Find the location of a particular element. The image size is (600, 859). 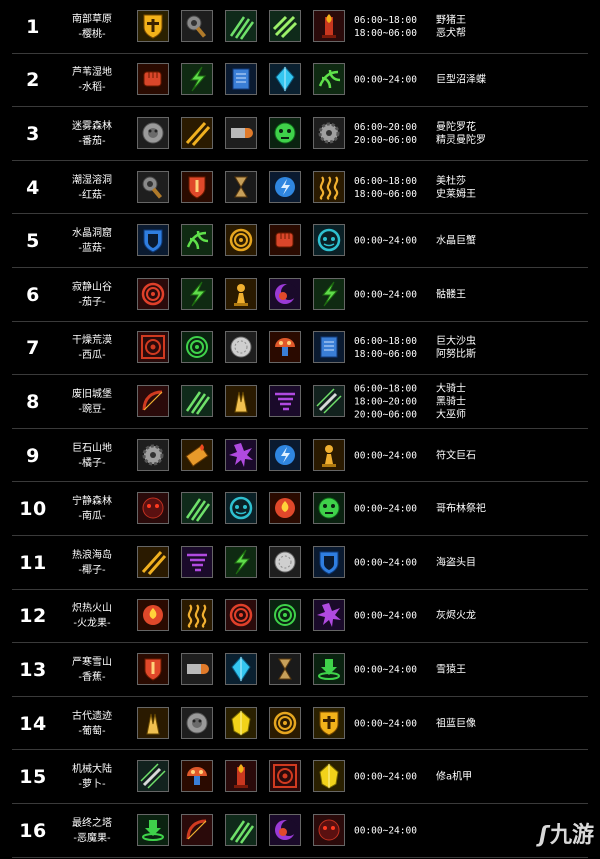

row-number: 14 is located at coordinates (33, 723).